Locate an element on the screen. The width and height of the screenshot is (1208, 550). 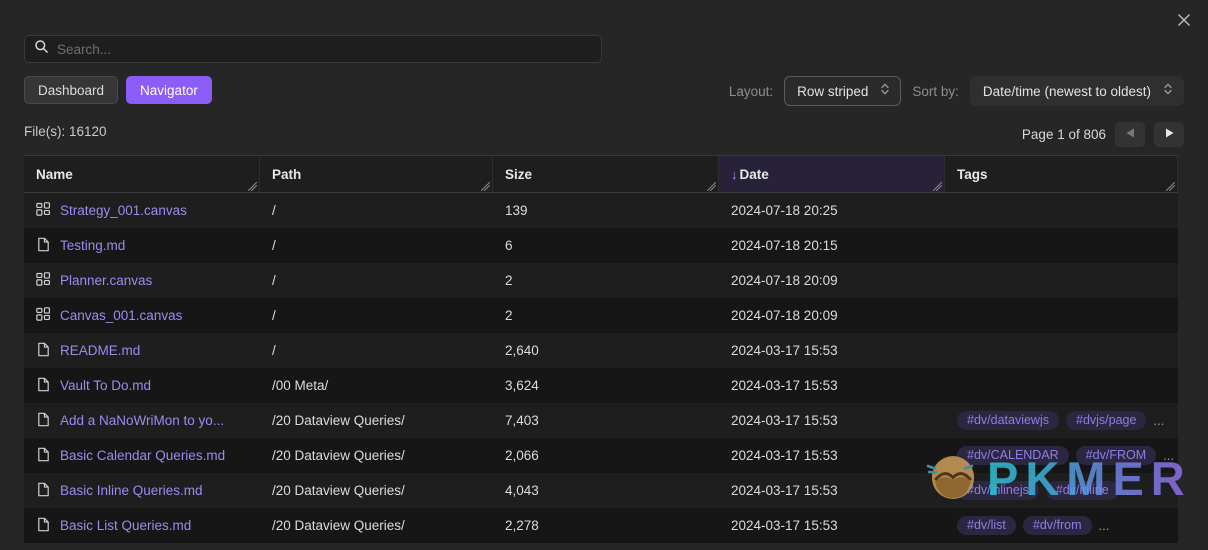
previous-page-button is located at coordinates (1130, 134).